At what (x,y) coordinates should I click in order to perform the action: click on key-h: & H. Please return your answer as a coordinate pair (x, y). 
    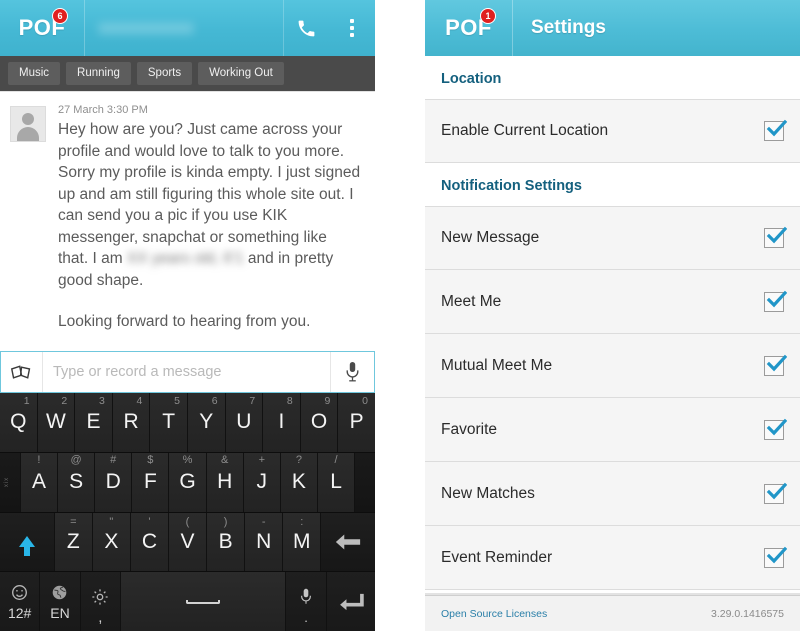
    Looking at the image, I should click on (225, 482).